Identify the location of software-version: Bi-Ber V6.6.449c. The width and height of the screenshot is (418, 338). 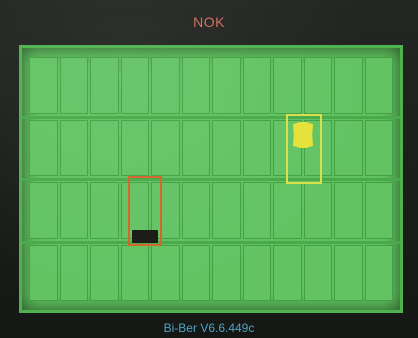
(209, 328).